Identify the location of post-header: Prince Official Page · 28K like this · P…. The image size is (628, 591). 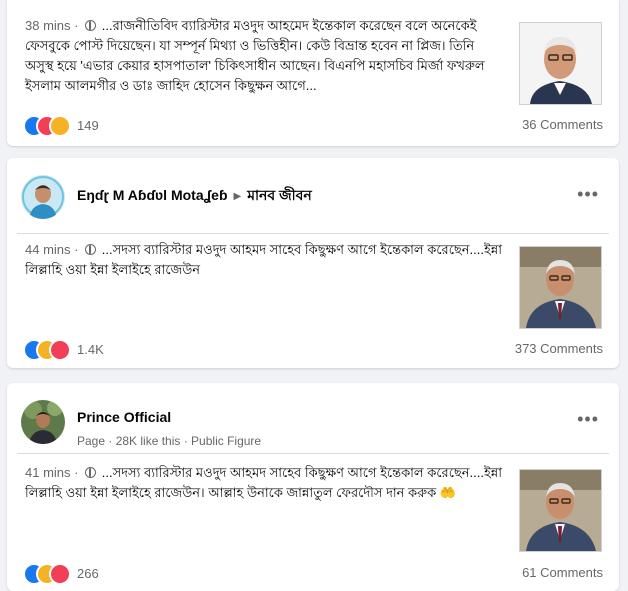
(313, 421).